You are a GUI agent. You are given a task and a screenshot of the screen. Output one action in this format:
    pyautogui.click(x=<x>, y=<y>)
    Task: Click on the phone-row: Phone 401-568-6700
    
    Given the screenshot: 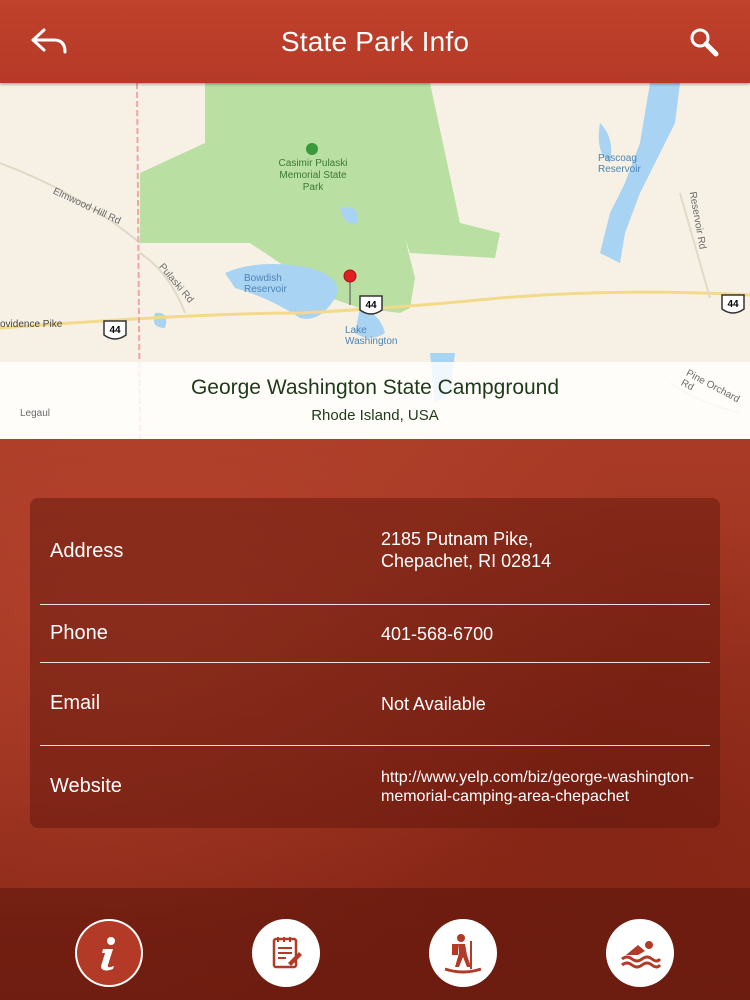 What is the action you would take?
    pyautogui.click(x=375, y=633)
    